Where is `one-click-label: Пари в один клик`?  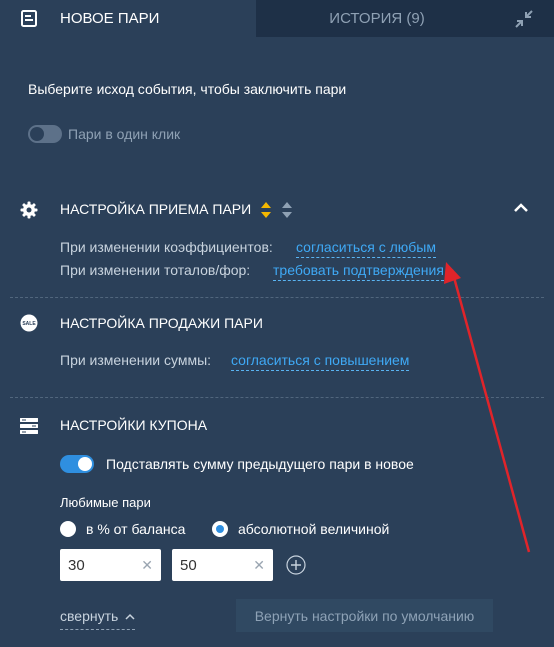
one-click-label: Пари в один клик is located at coordinates (124, 134).